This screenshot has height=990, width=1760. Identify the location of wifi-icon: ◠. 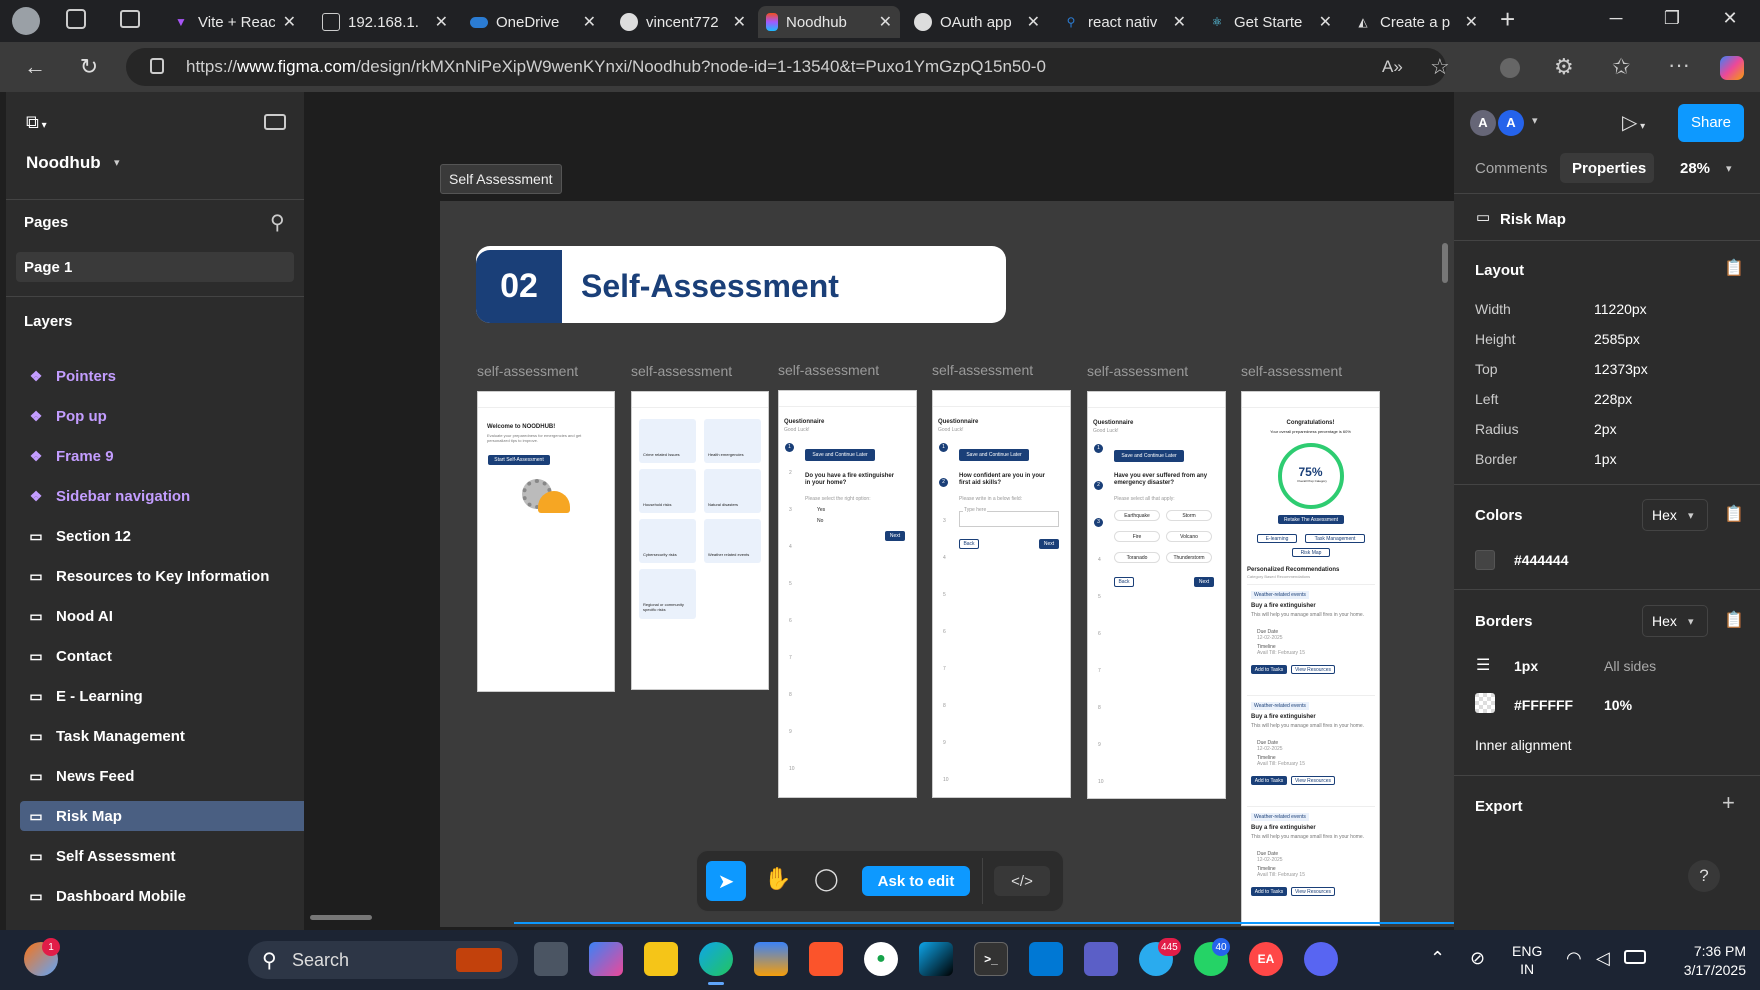
(1574, 958).